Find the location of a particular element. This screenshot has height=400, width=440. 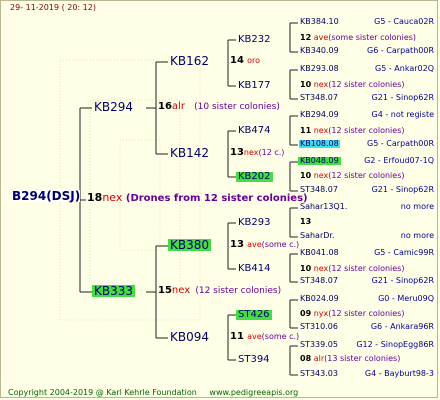

gen3-num-3: 11 is located at coordinates (237, 336).